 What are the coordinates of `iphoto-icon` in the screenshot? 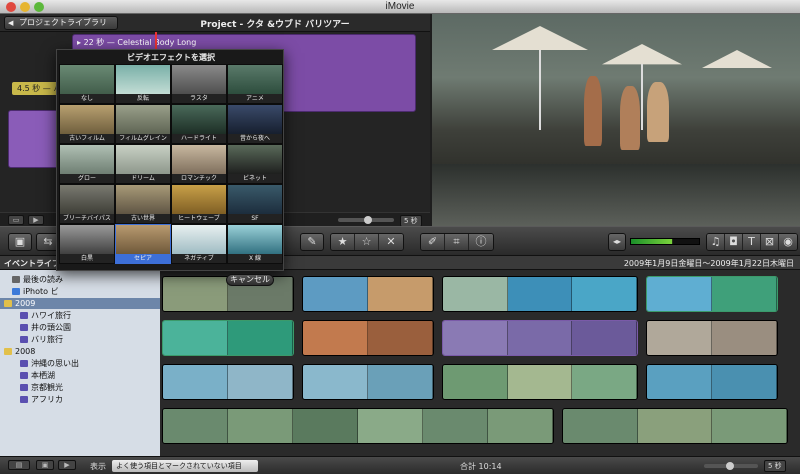 It's located at (16, 291).